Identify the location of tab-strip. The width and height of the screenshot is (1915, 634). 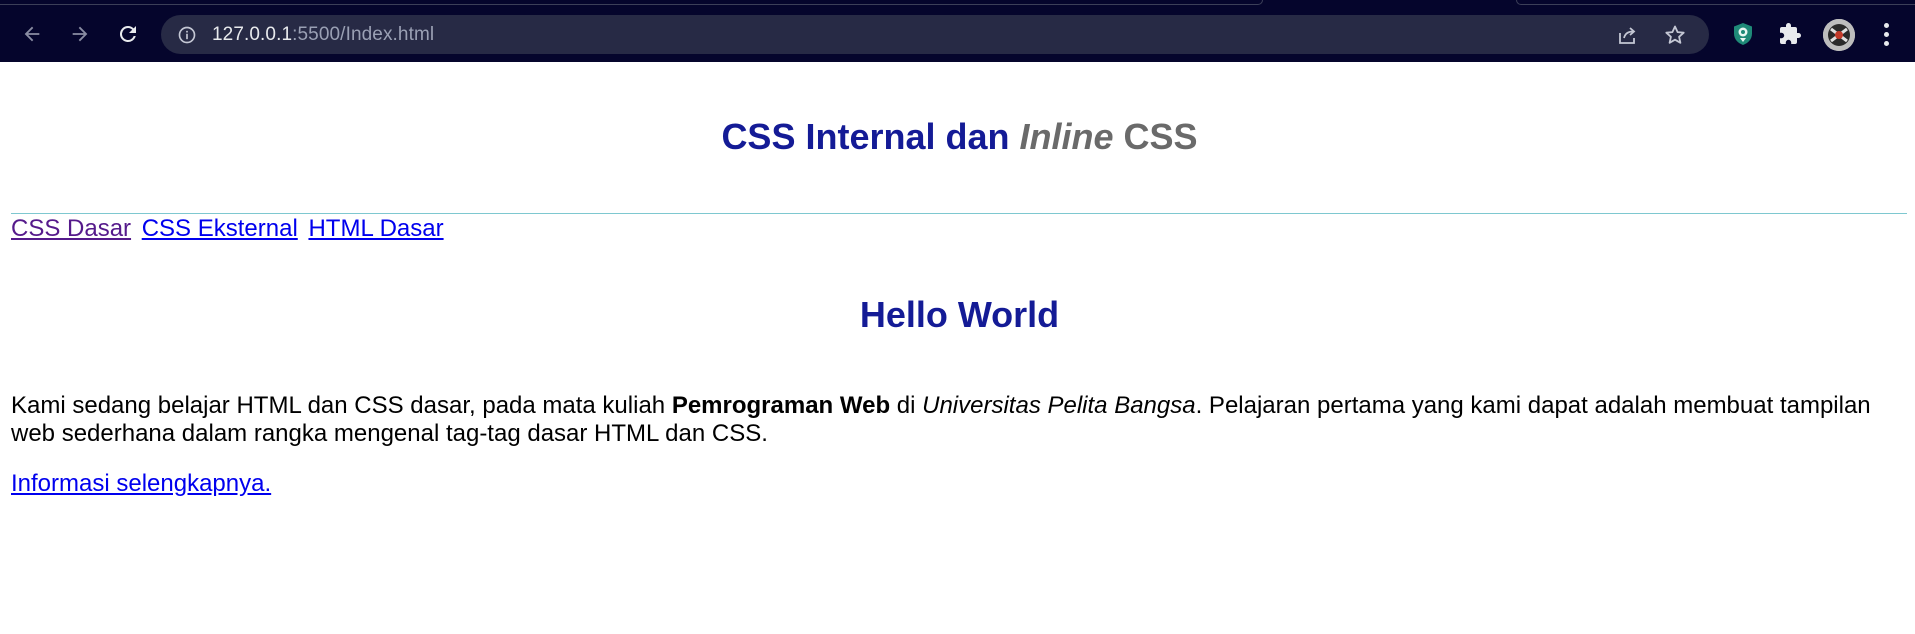
(957, 2).